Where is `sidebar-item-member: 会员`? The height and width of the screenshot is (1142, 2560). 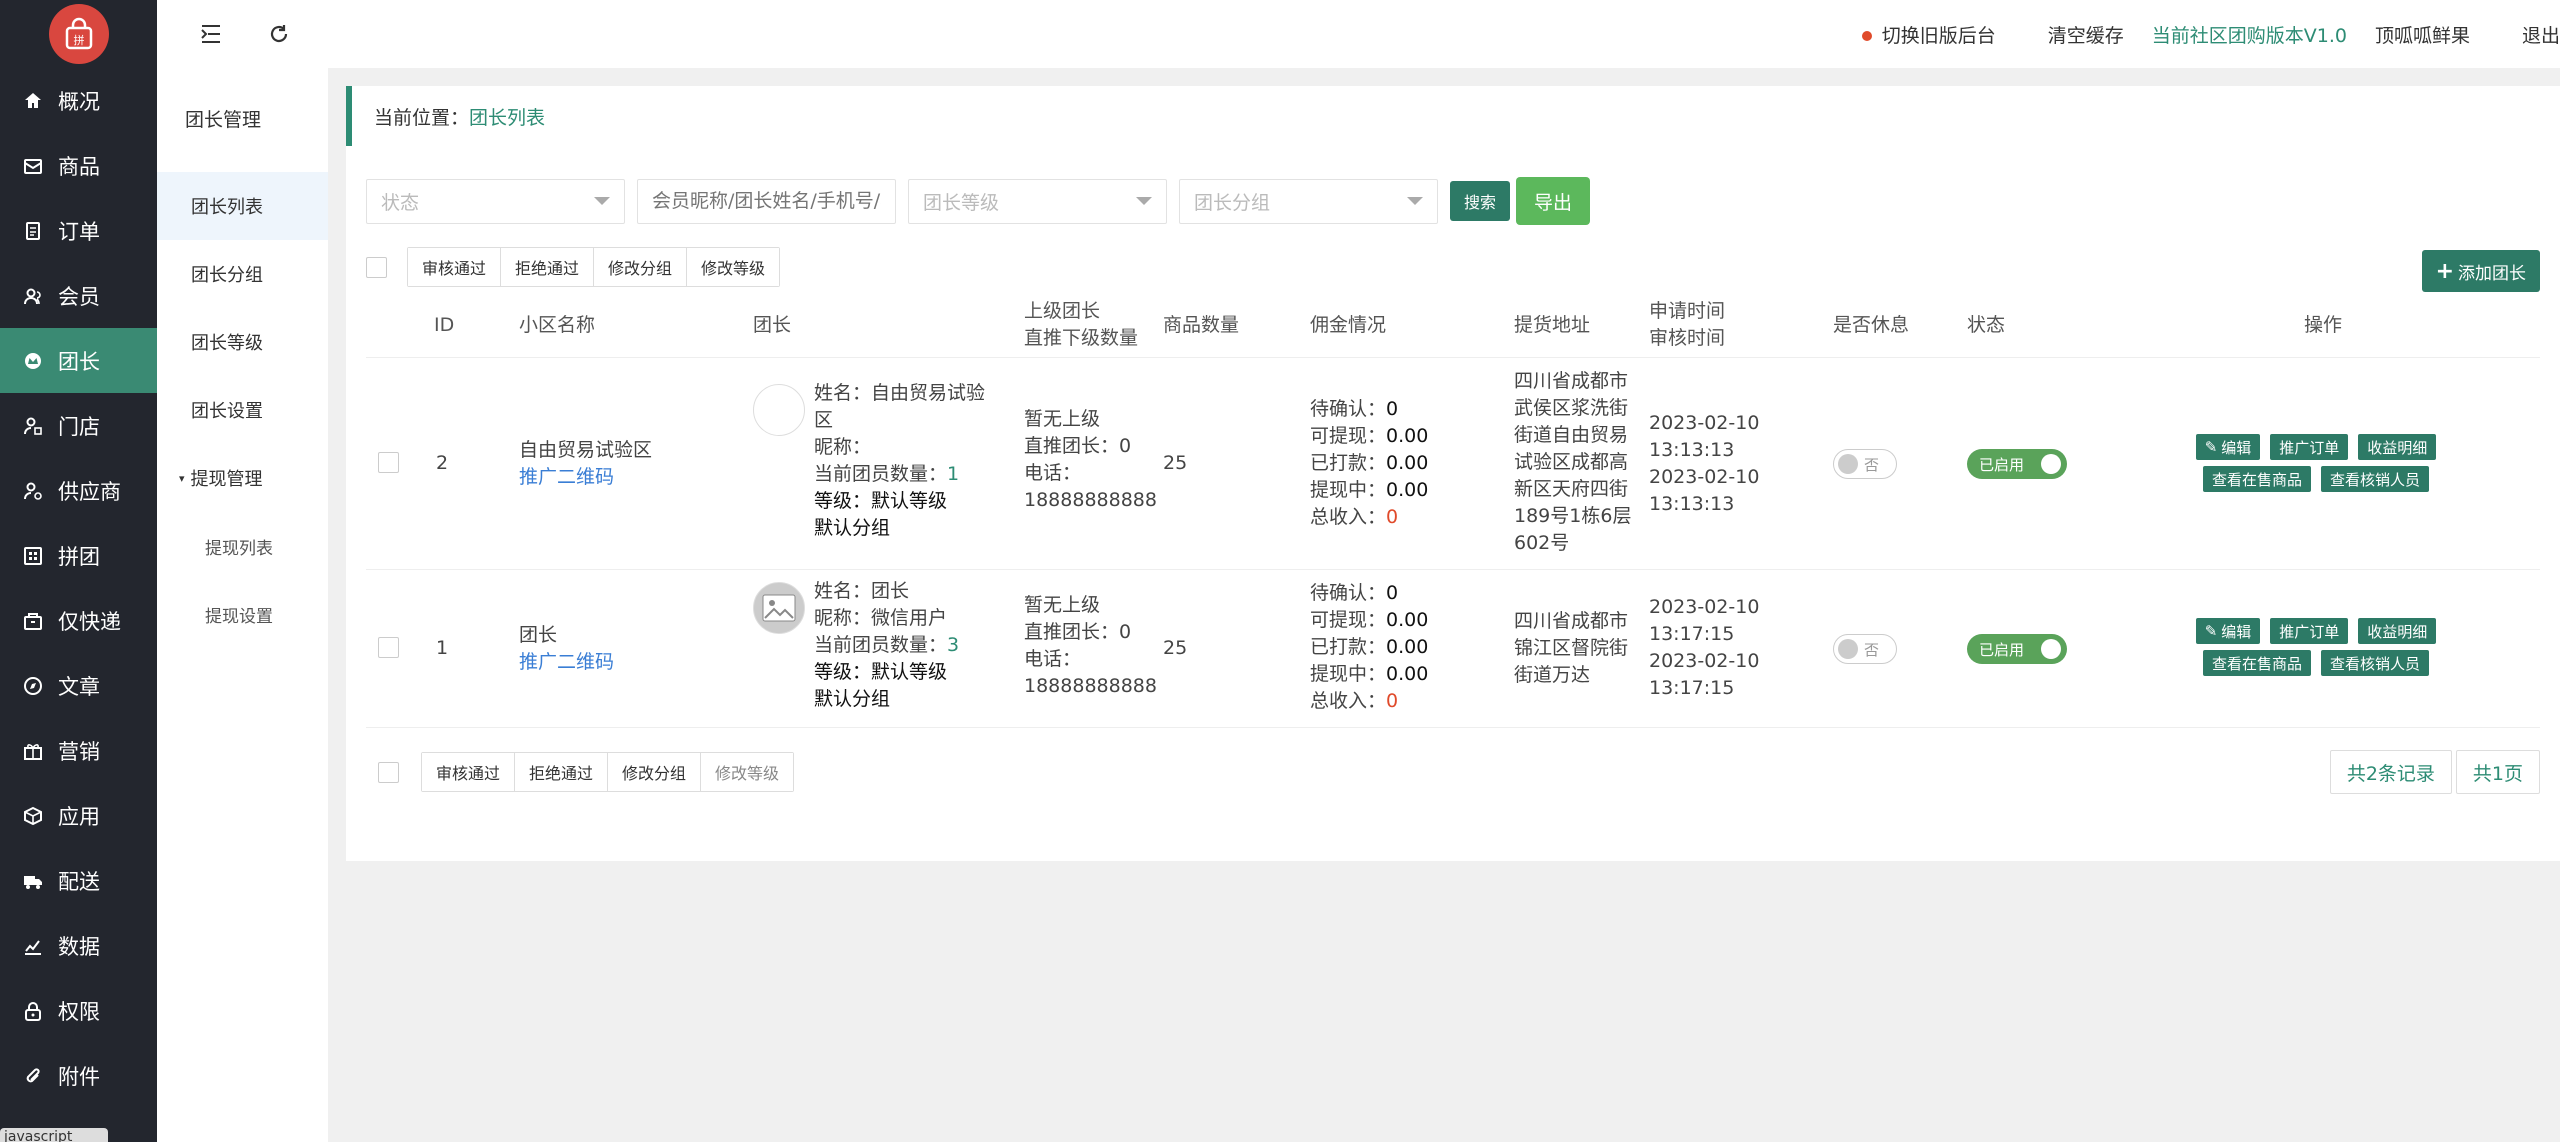 sidebar-item-member: 会员 is located at coordinates (78, 295).